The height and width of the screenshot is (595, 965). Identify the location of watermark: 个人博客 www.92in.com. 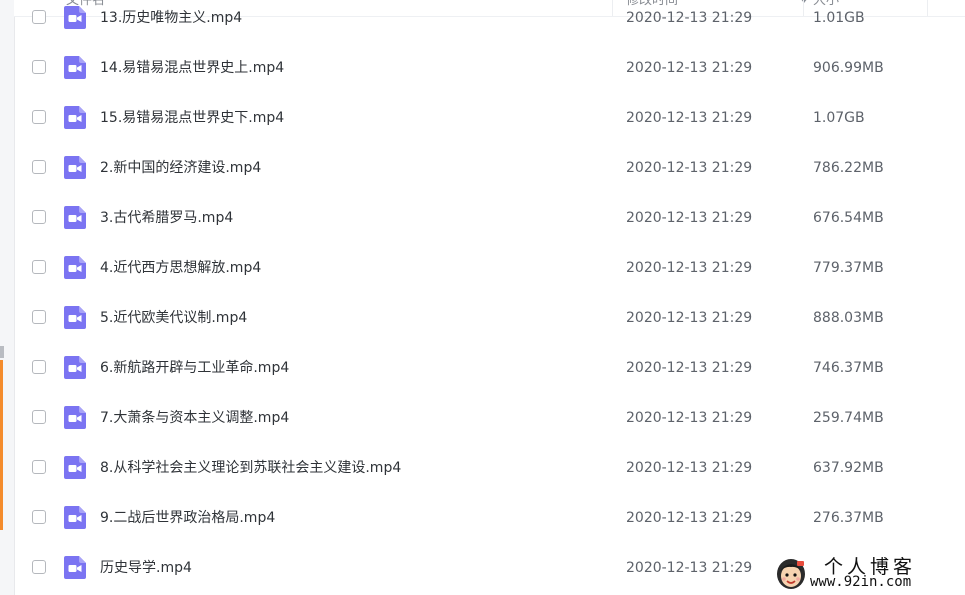
(867, 573).